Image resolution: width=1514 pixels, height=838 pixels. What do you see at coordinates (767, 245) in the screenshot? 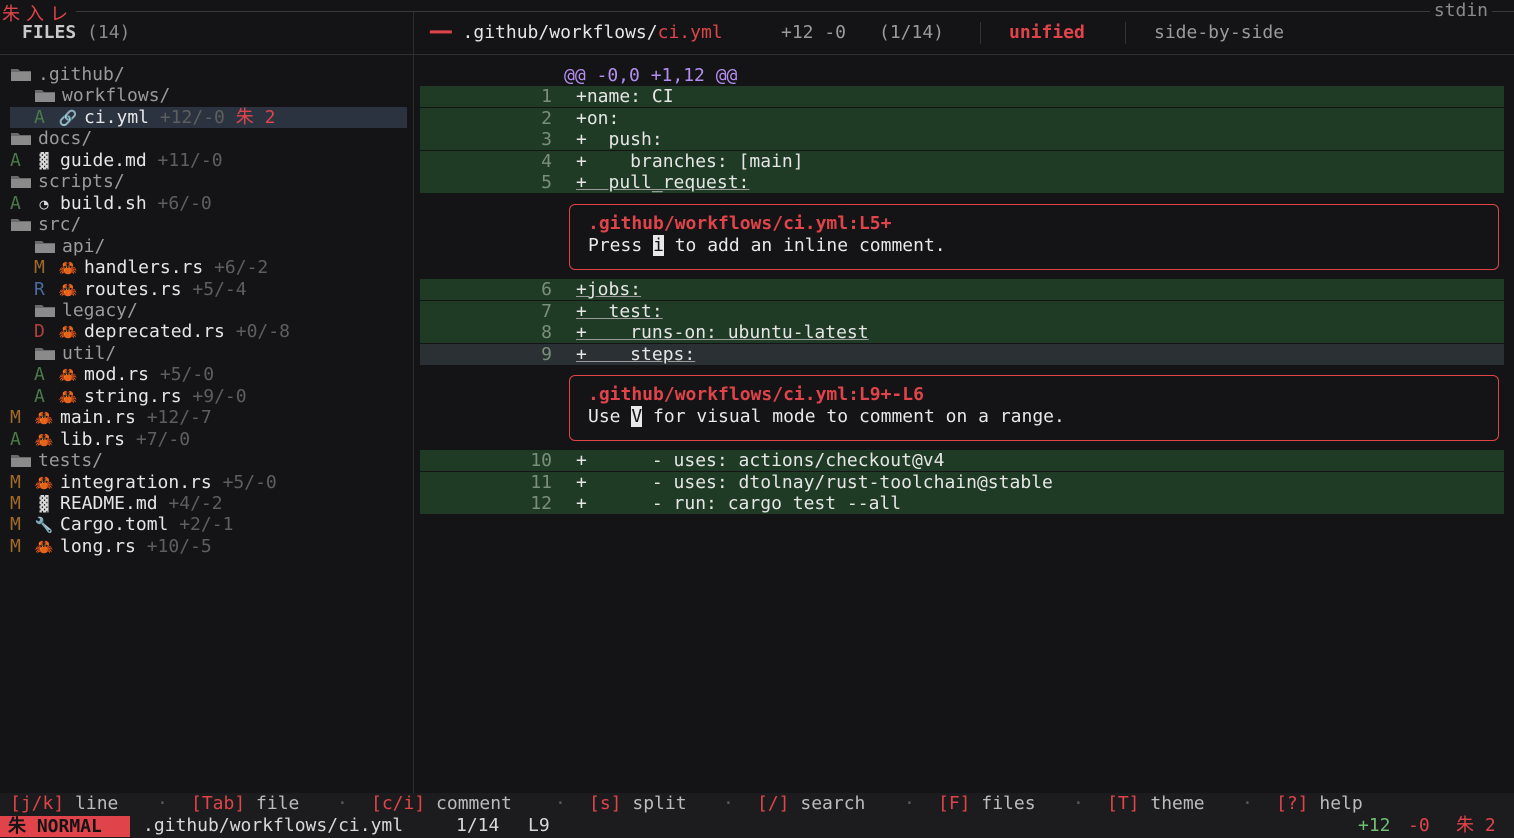
I see `comment-message: Press i to add an inline comment.` at bounding box center [767, 245].